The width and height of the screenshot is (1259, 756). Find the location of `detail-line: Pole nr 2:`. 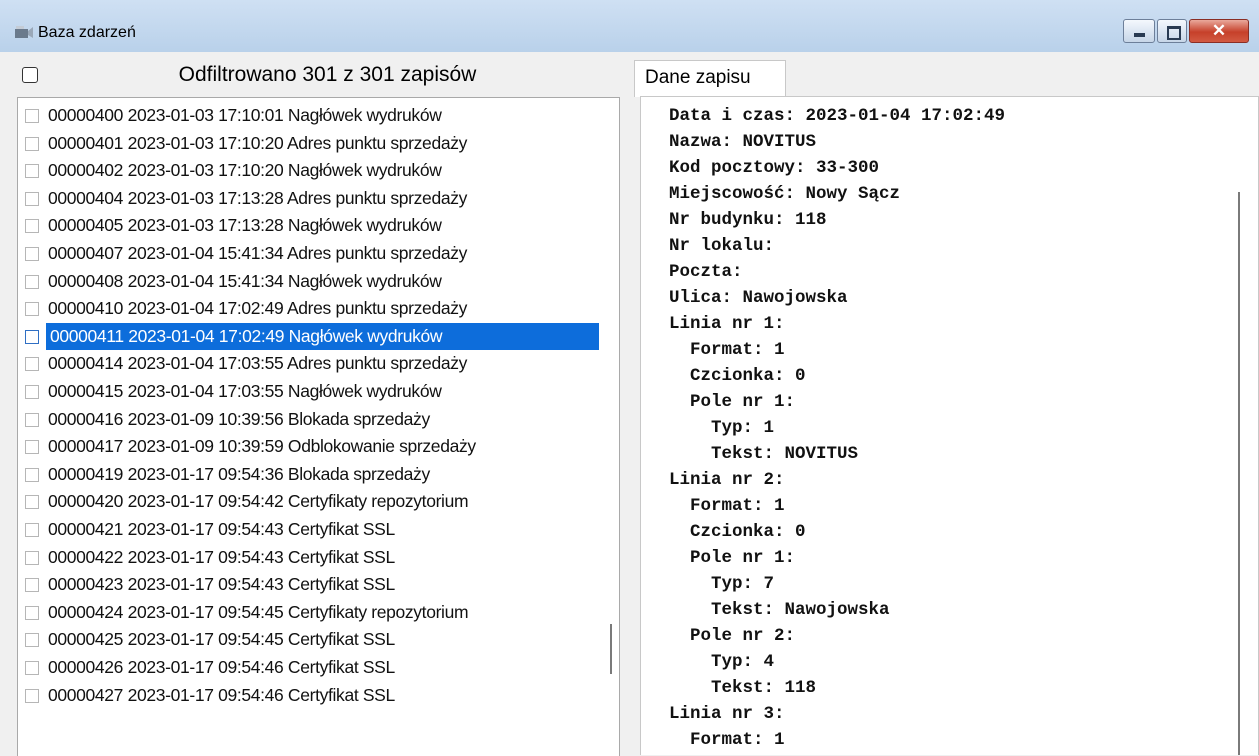

detail-line: Pole nr 2: is located at coordinates (732, 636).